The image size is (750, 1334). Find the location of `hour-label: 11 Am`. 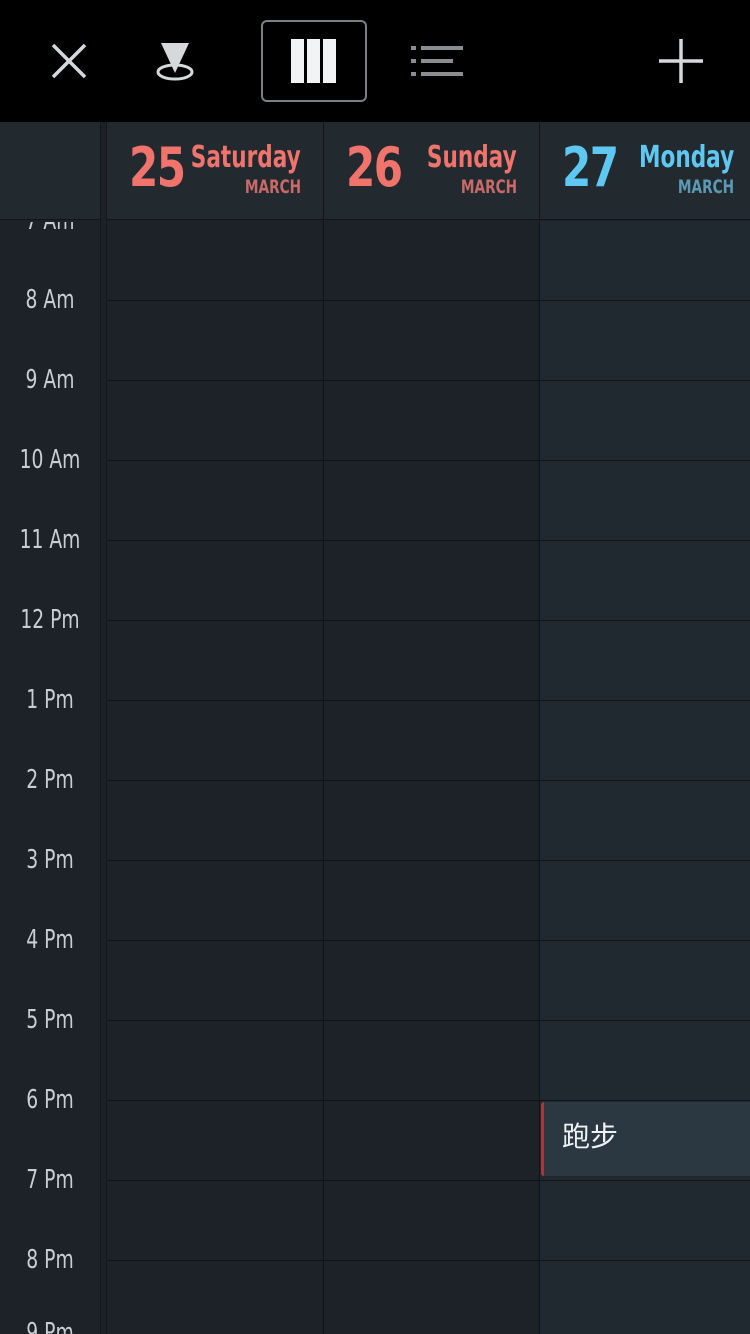

hour-label: 11 Am is located at coordinates (50, 540).